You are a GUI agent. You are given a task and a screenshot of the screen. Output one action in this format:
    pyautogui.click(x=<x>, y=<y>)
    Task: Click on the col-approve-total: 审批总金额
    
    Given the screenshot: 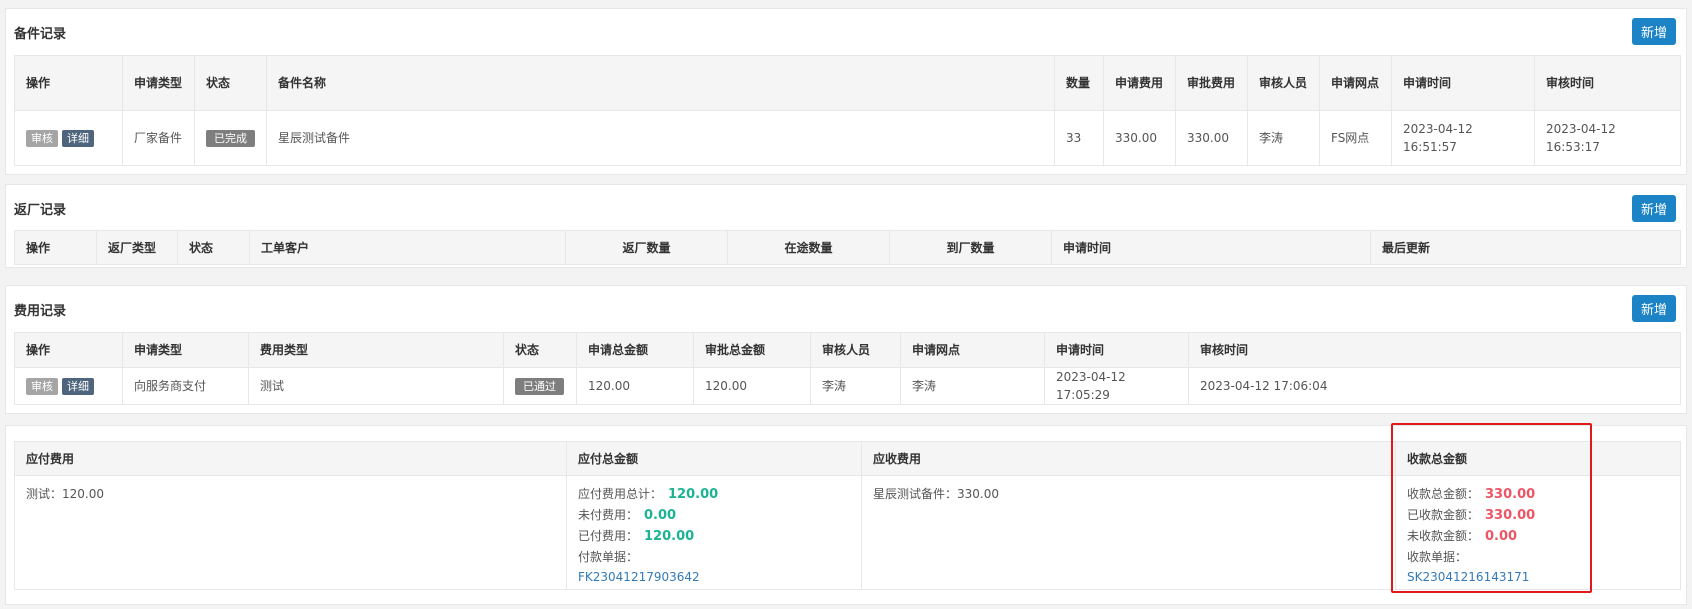 What is the action you would take?
    pyautogui.click(x=752, y=350)
    